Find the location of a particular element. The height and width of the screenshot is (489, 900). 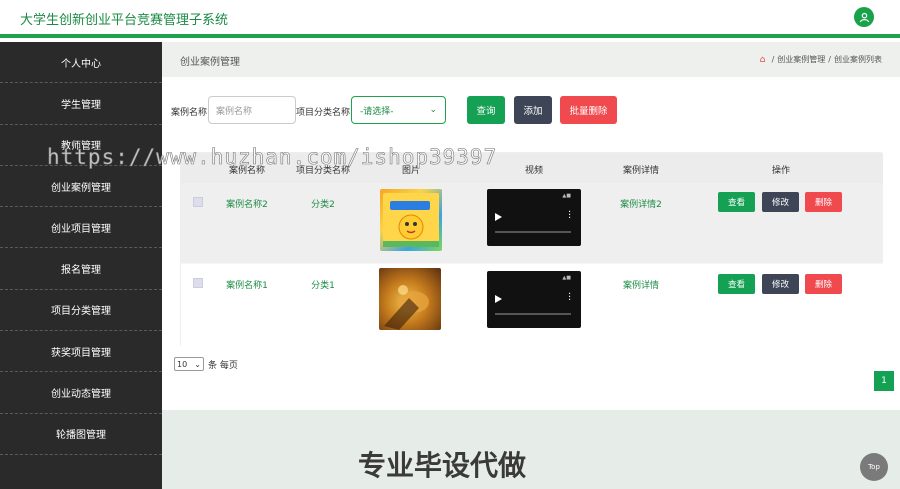

sidebar-item-profile: 个人中心 is located at coordinates (81, 63).